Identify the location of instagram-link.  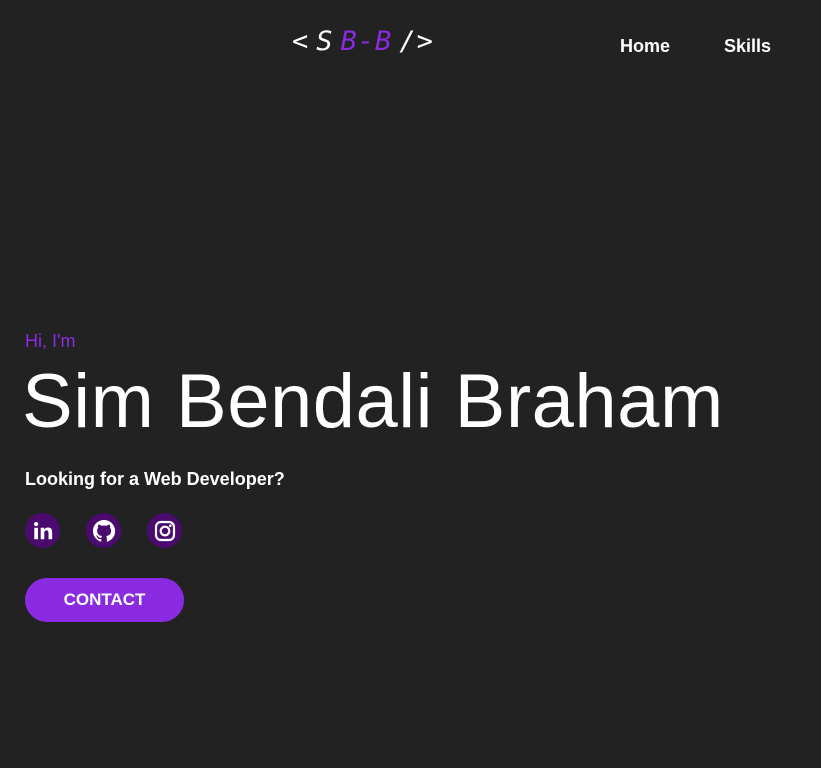
(164, 530).